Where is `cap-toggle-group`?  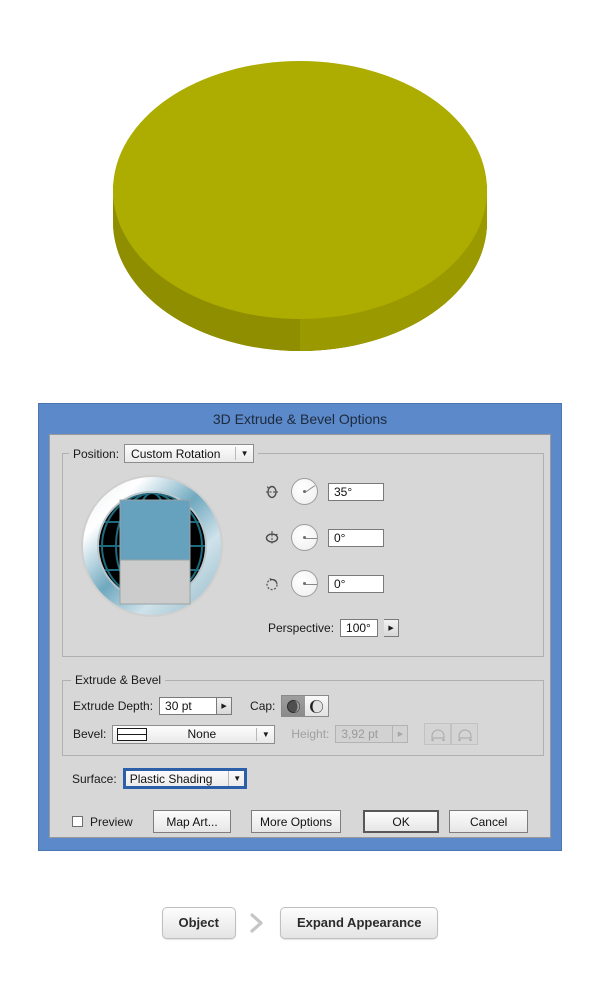 cap-toggle-group is located at coordinates (305, 706).